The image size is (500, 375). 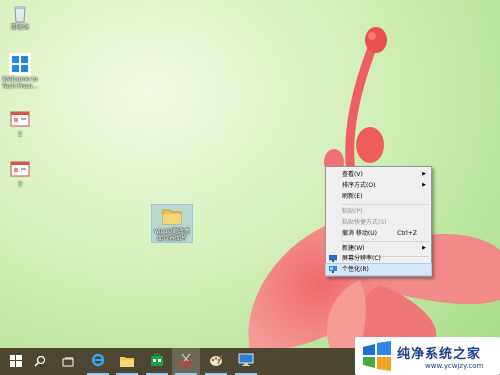 I want to click on watermark-url: www.ycwjzy.com, so click(x=454, y=366).